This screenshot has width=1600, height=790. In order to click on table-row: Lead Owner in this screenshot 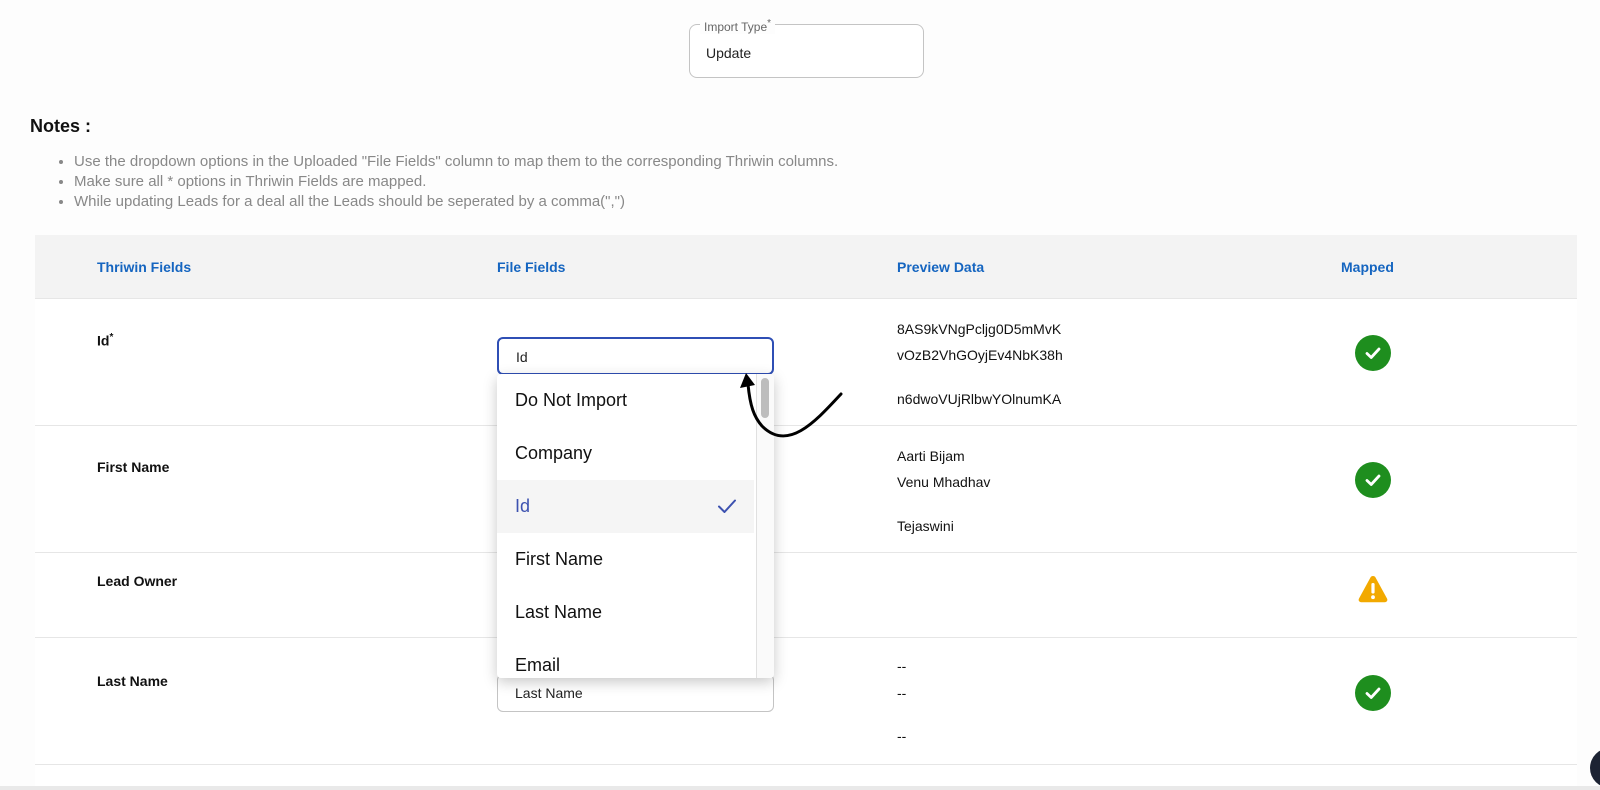, I will do `click(806, 595)`.